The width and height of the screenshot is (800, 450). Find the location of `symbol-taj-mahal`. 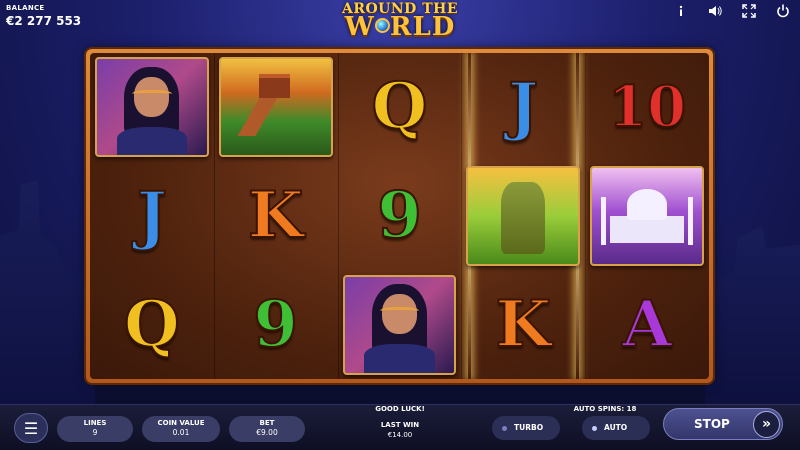

symbol-taj-mahal is located at coordinates (647, 216).